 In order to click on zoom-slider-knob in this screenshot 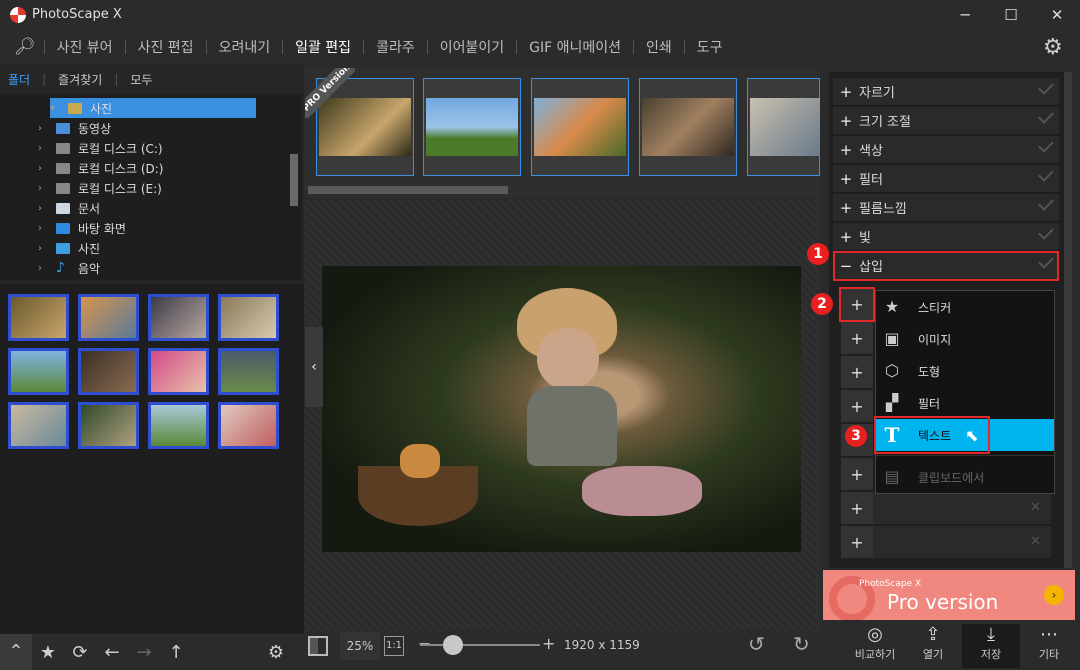, I will do `click(453, 645)`.